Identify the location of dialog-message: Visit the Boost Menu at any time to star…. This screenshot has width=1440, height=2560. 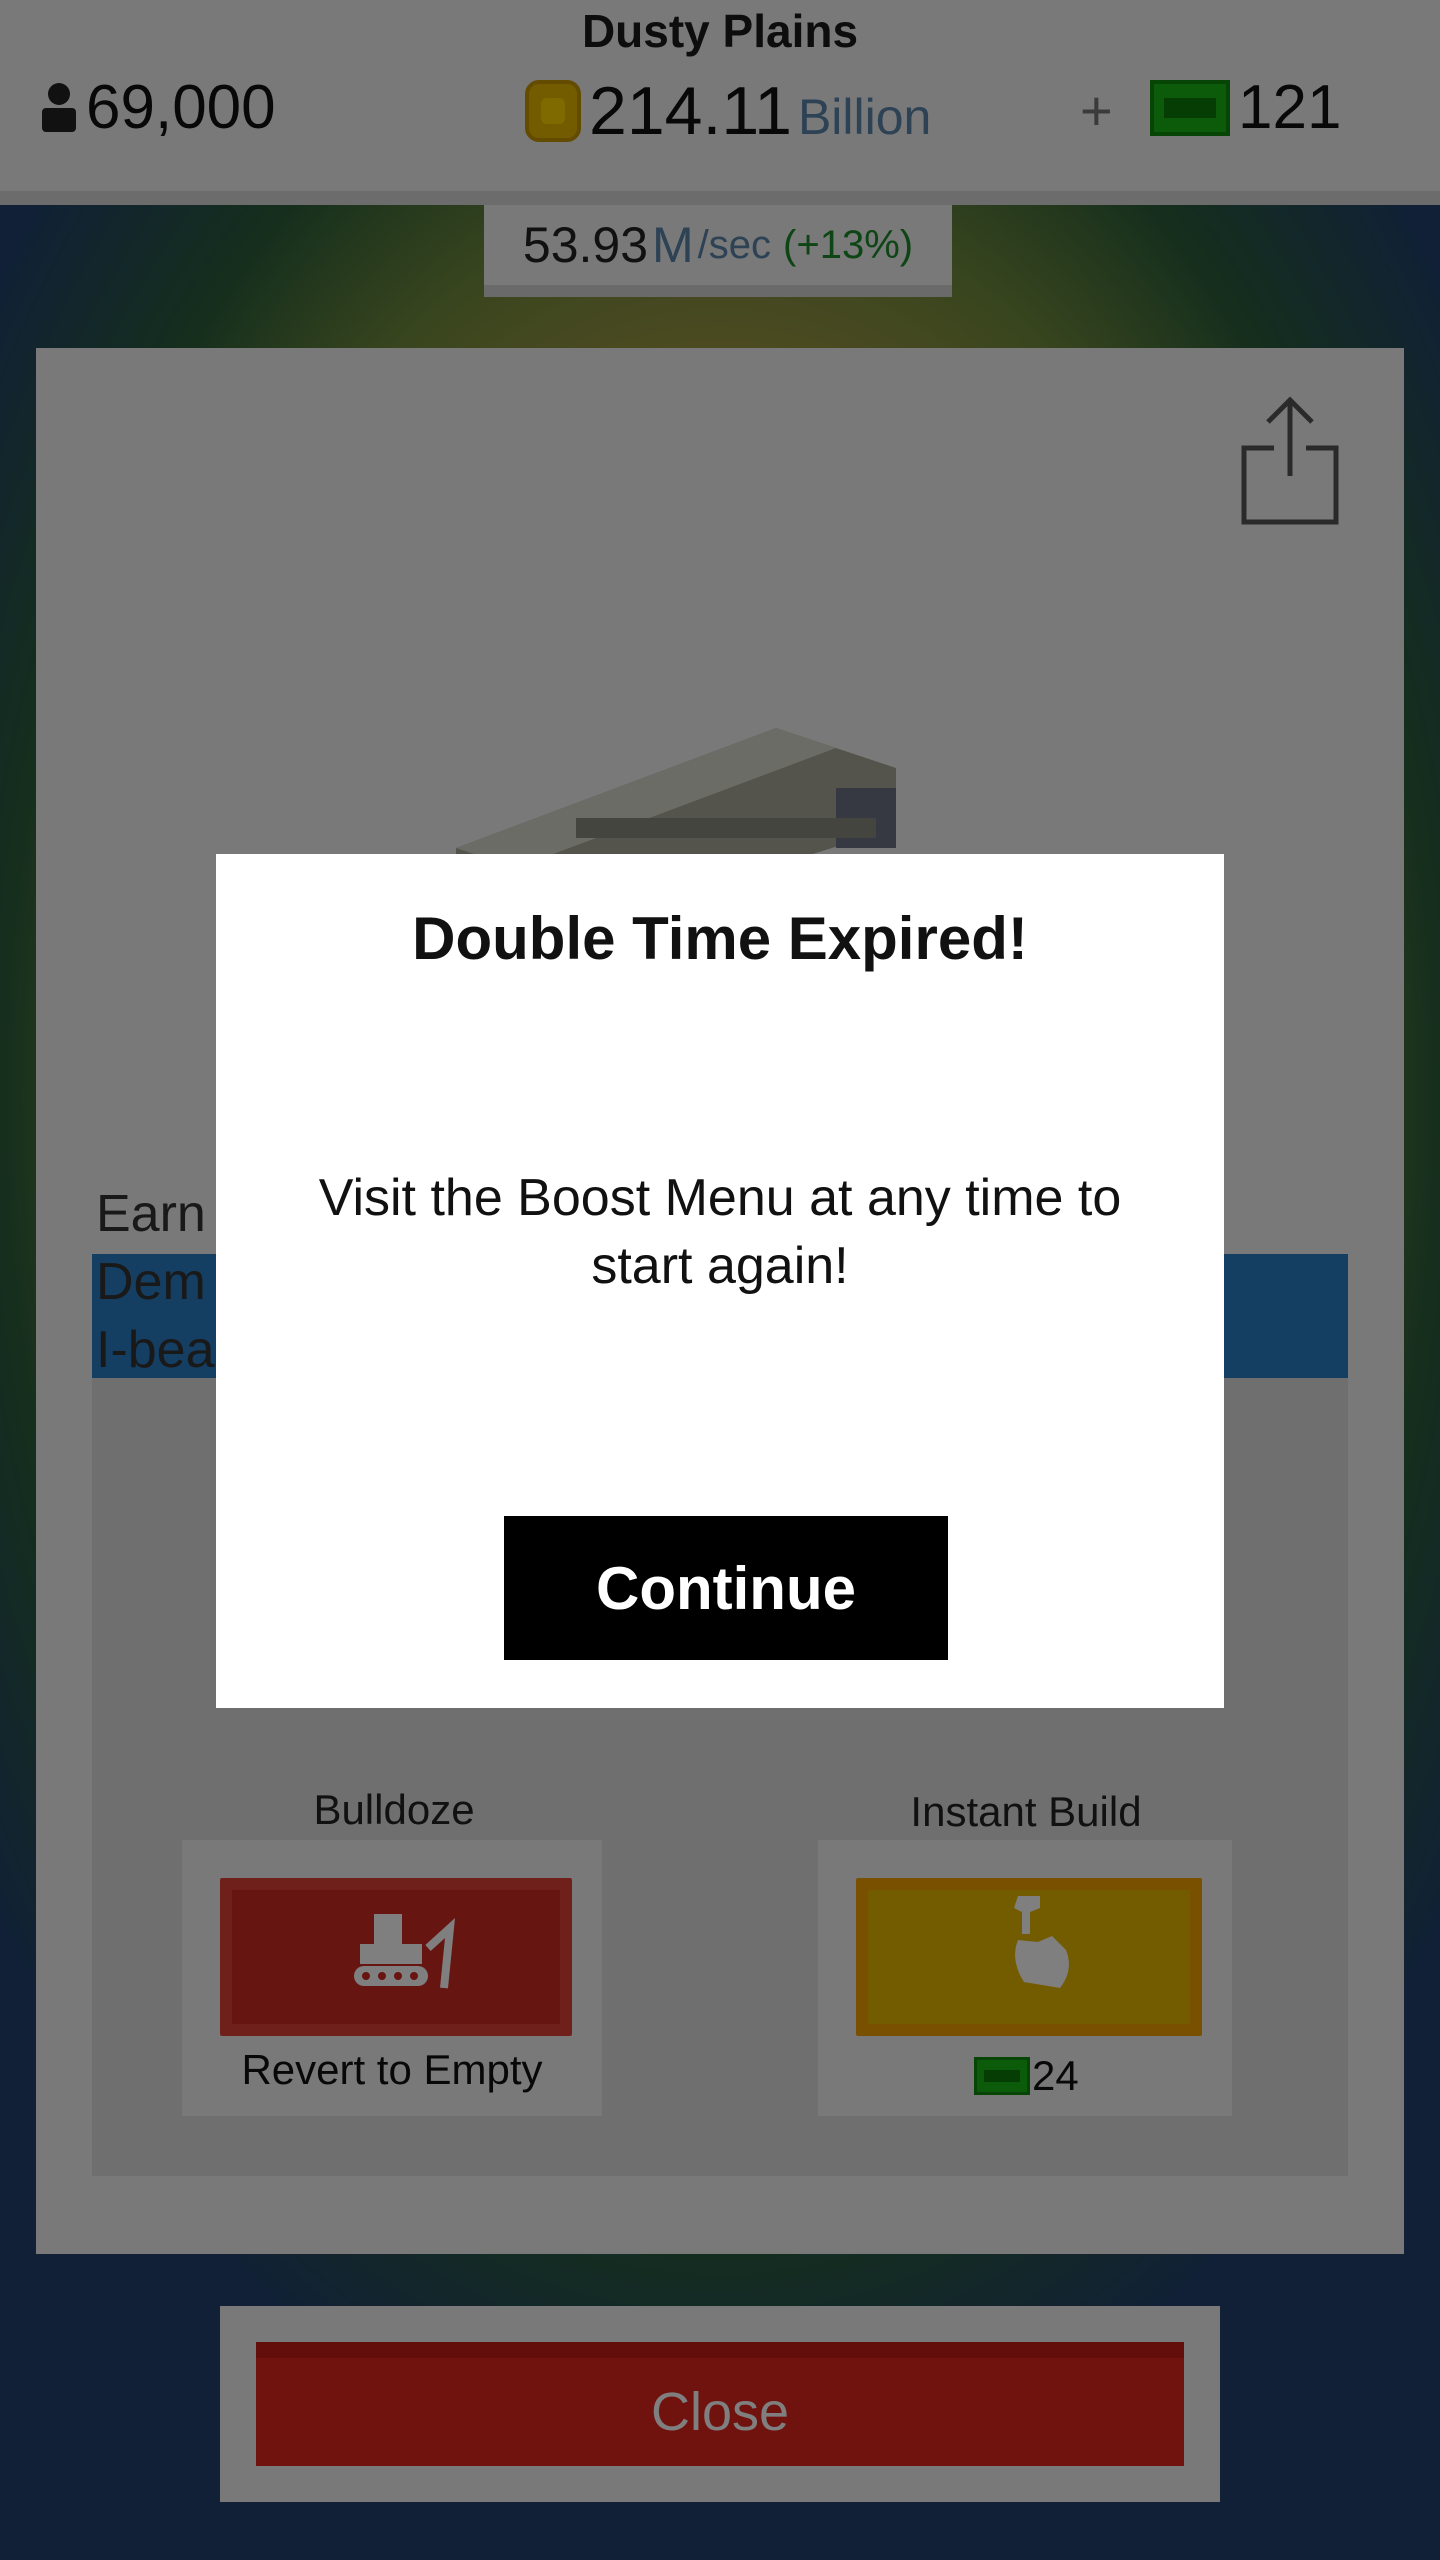
(720, 1232).